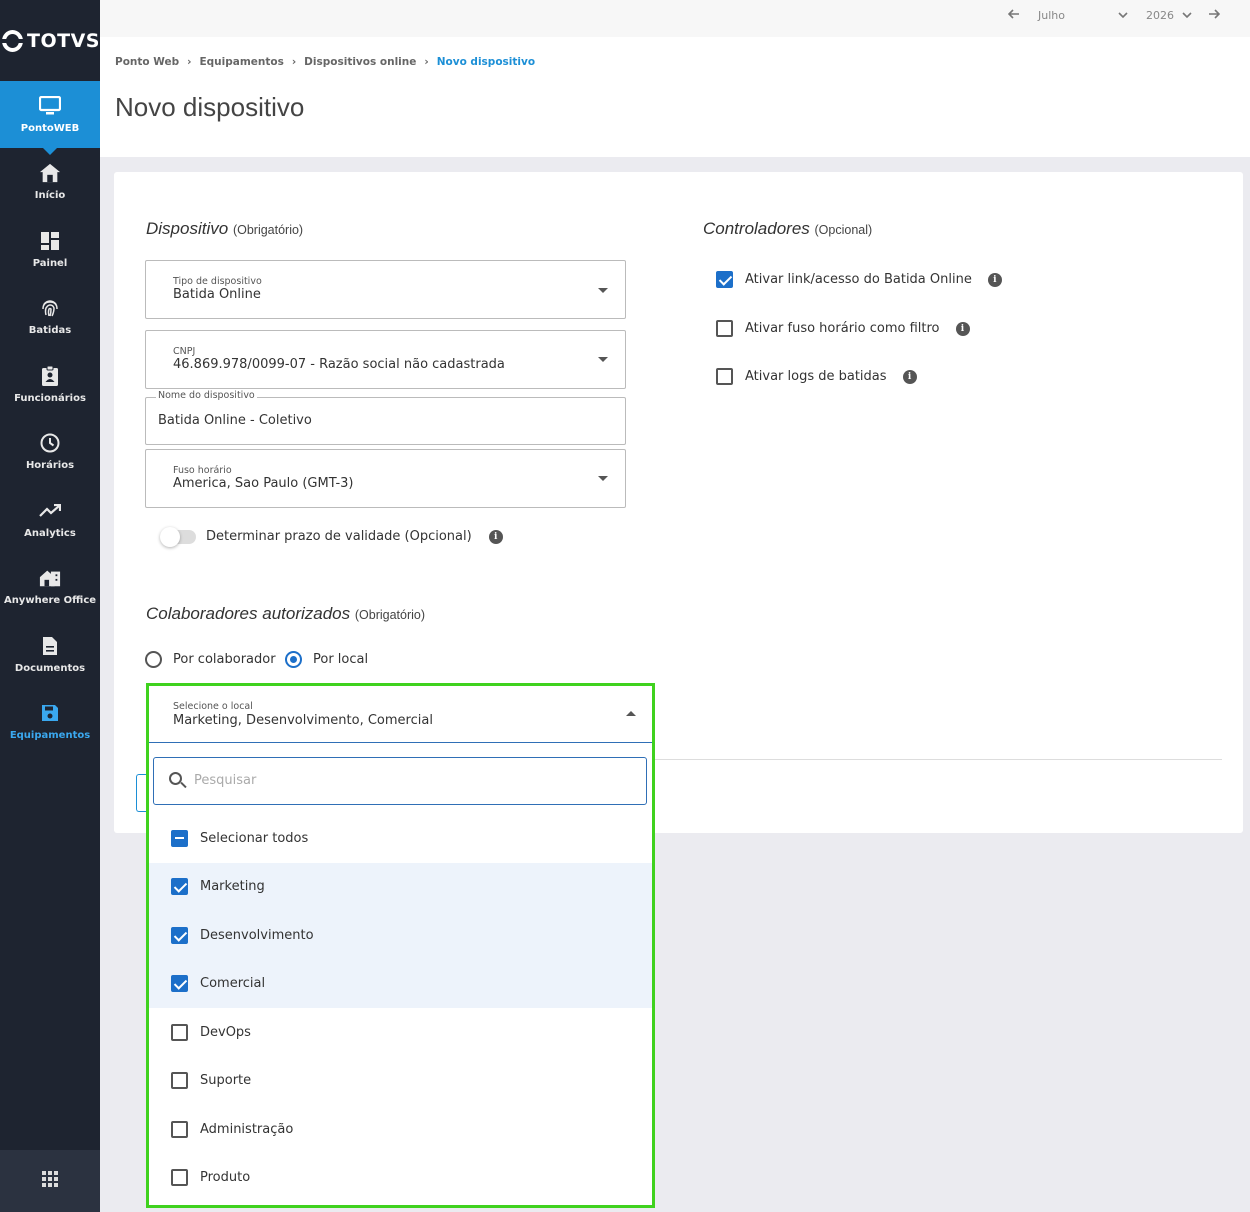 This screenshot has width=1250, height=1212. I want to click on radio-por-local: Por local, so click(326, 659).